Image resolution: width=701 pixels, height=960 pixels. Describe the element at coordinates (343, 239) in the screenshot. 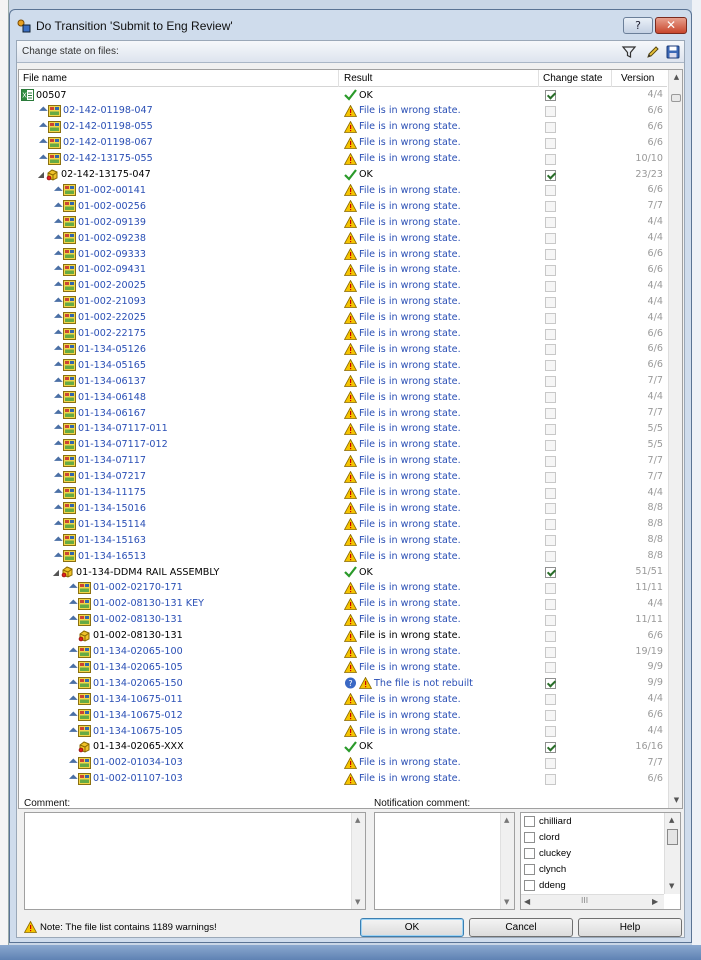

I see `file-row: ◥ 01-002-09238 File is in wrong state. 4/4` at that location.